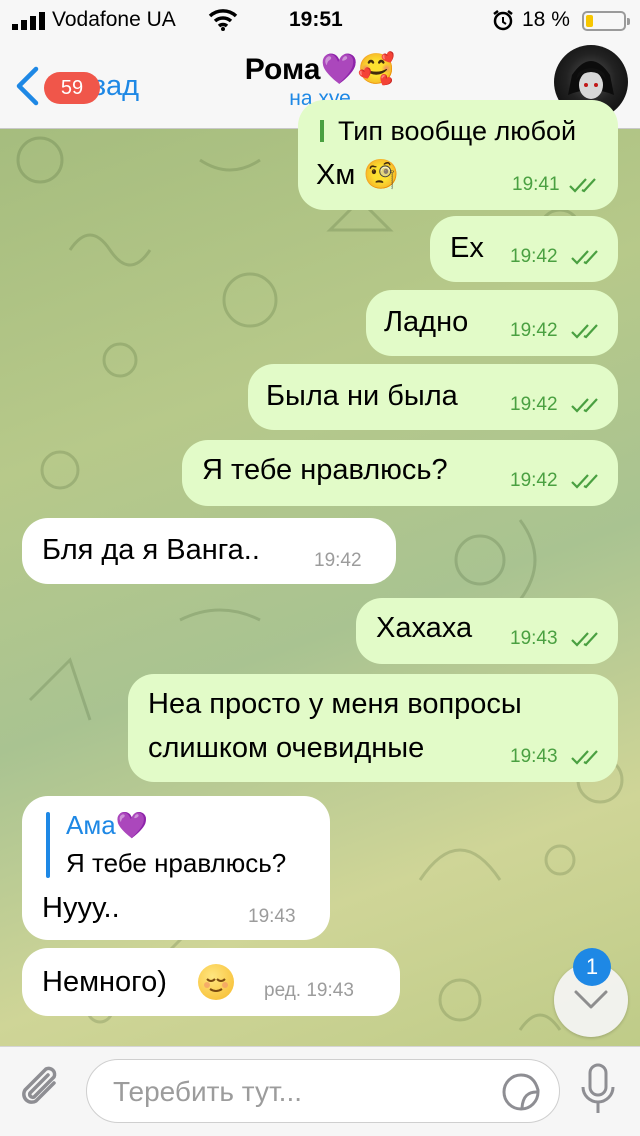 This screenshot has height=1136, width=640. Describe the element at coordinates (42, 1089) in the screenshot. I see `attach-icon` at that location.